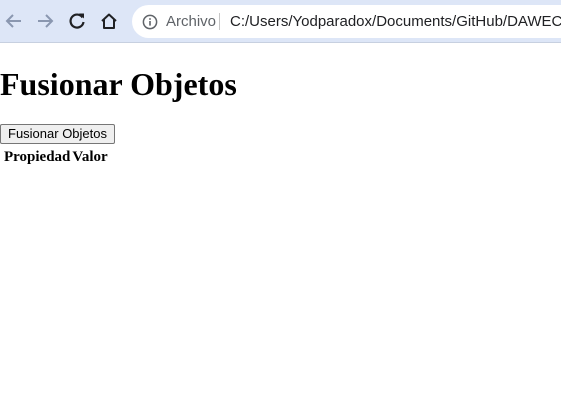  Describe the element at coordinates (57, 134) in the screenshot. I see `merge-objects-button: Fusionar Objetos` at that location.